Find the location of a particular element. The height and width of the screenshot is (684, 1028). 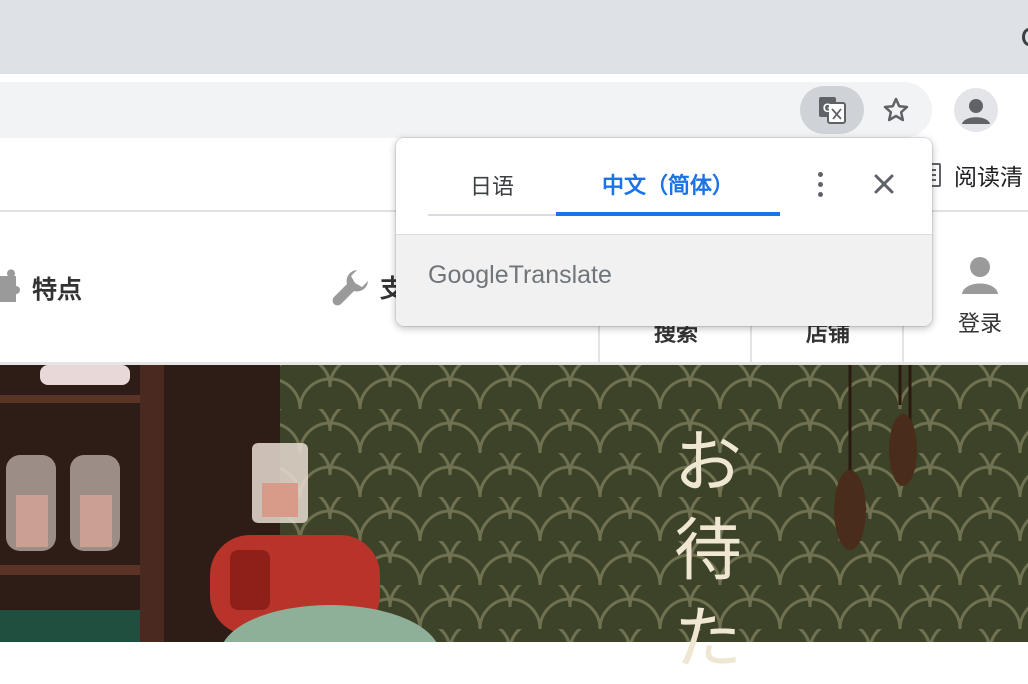

svg-text: G is located at coordinates (827, 108).